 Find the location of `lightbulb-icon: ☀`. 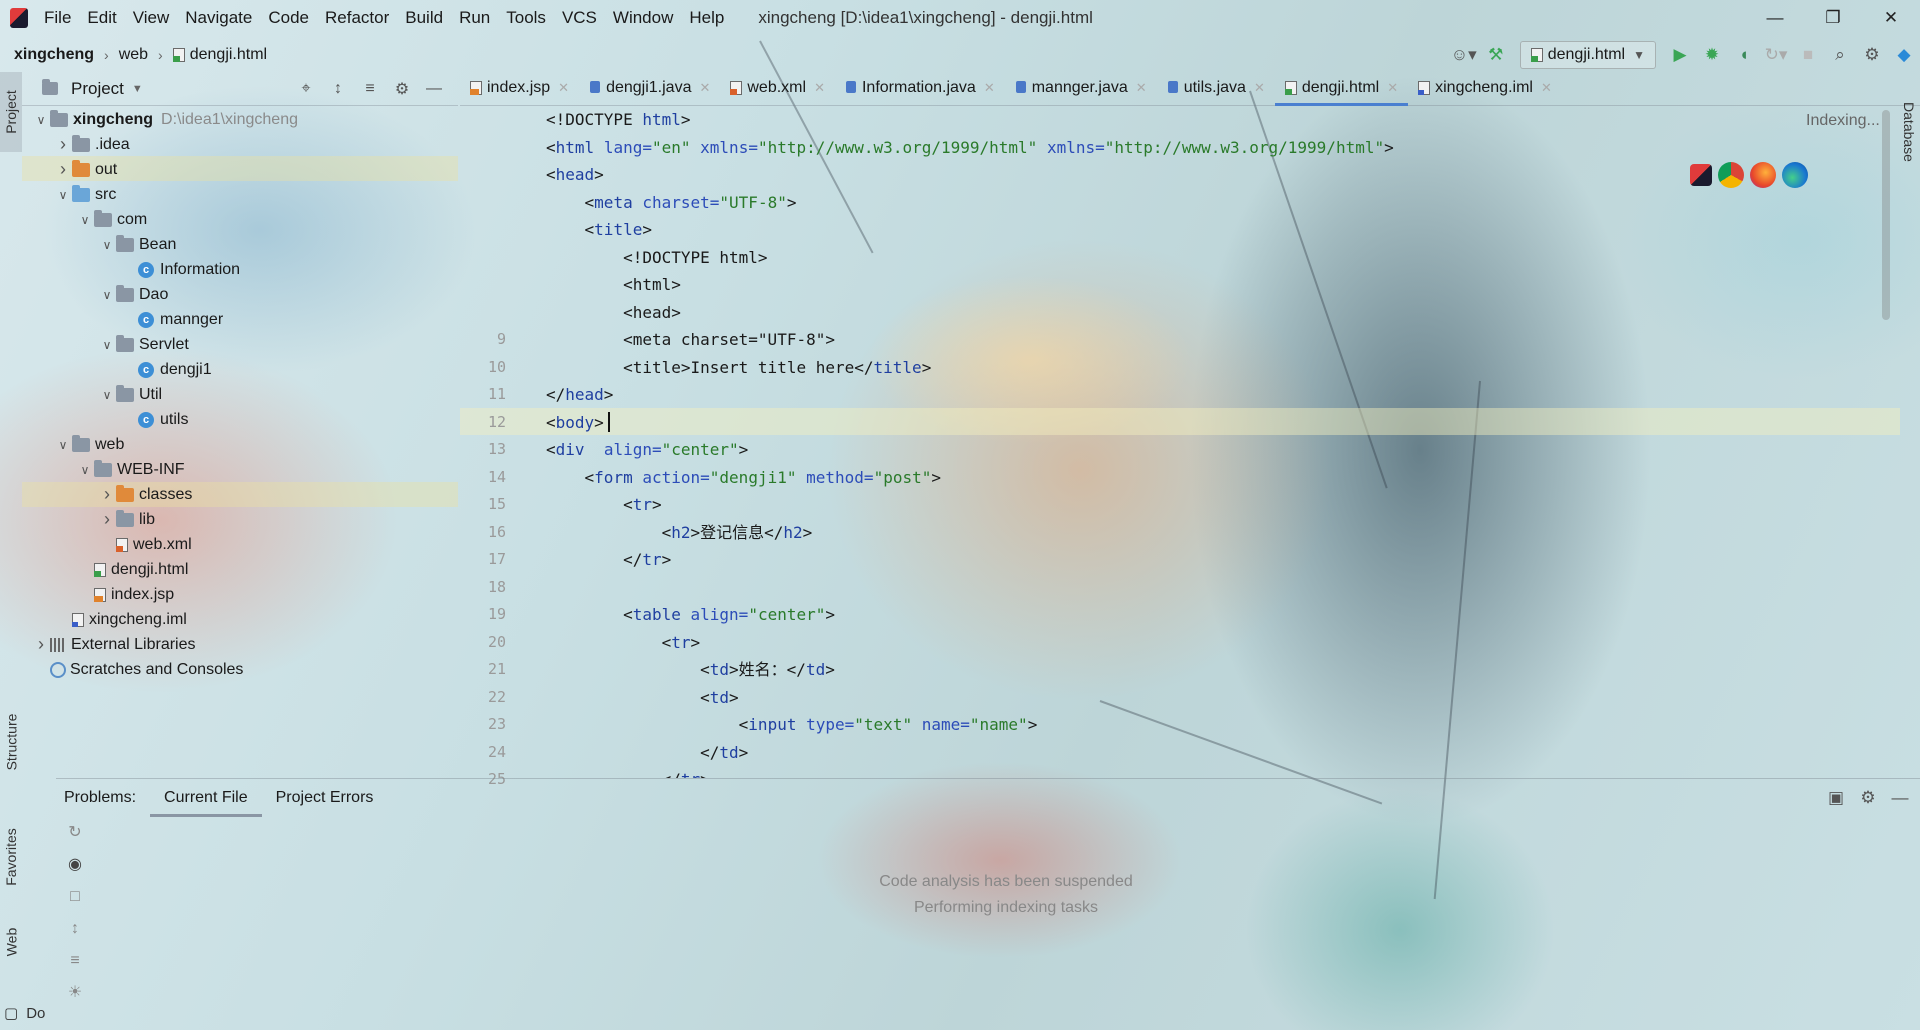

lightbulb-icon: ☀ is located at coordinates (75, 993).